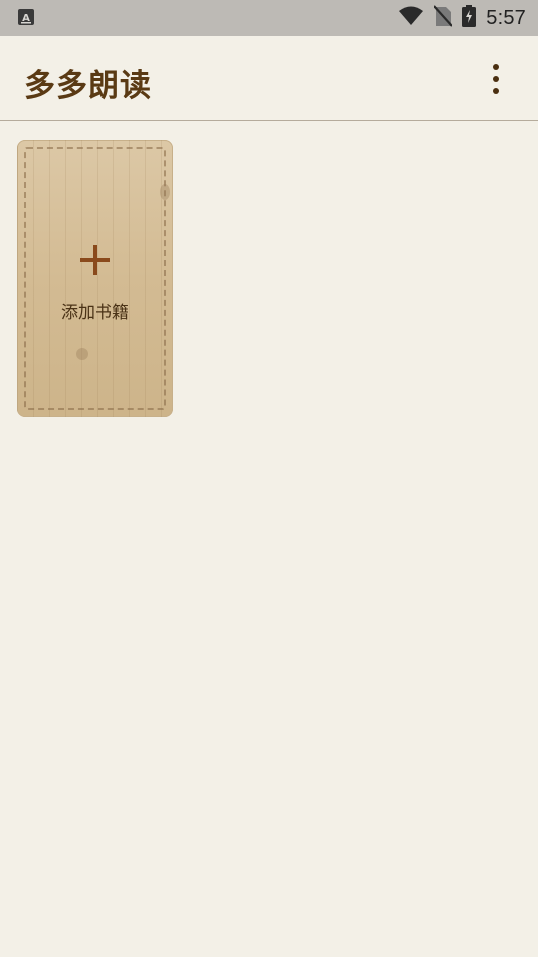 The image size is (538, 957). What do you see at coordinates (269, 18) in the screenshot?
I see `status-bar: A 5:57` at bounding box center [269, 18].